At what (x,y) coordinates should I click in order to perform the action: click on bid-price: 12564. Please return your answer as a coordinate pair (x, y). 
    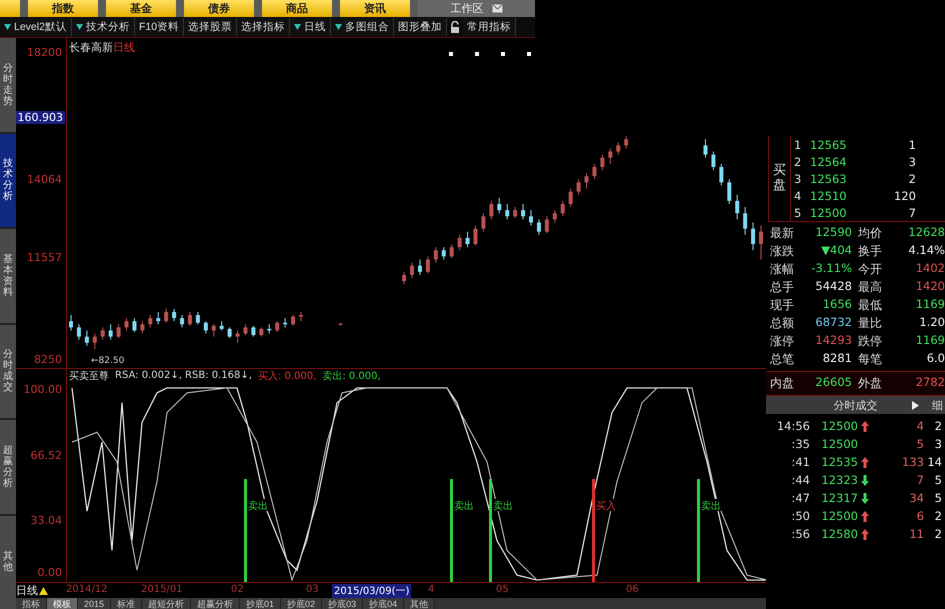
    Looking at the image, I should click on (829, 161).